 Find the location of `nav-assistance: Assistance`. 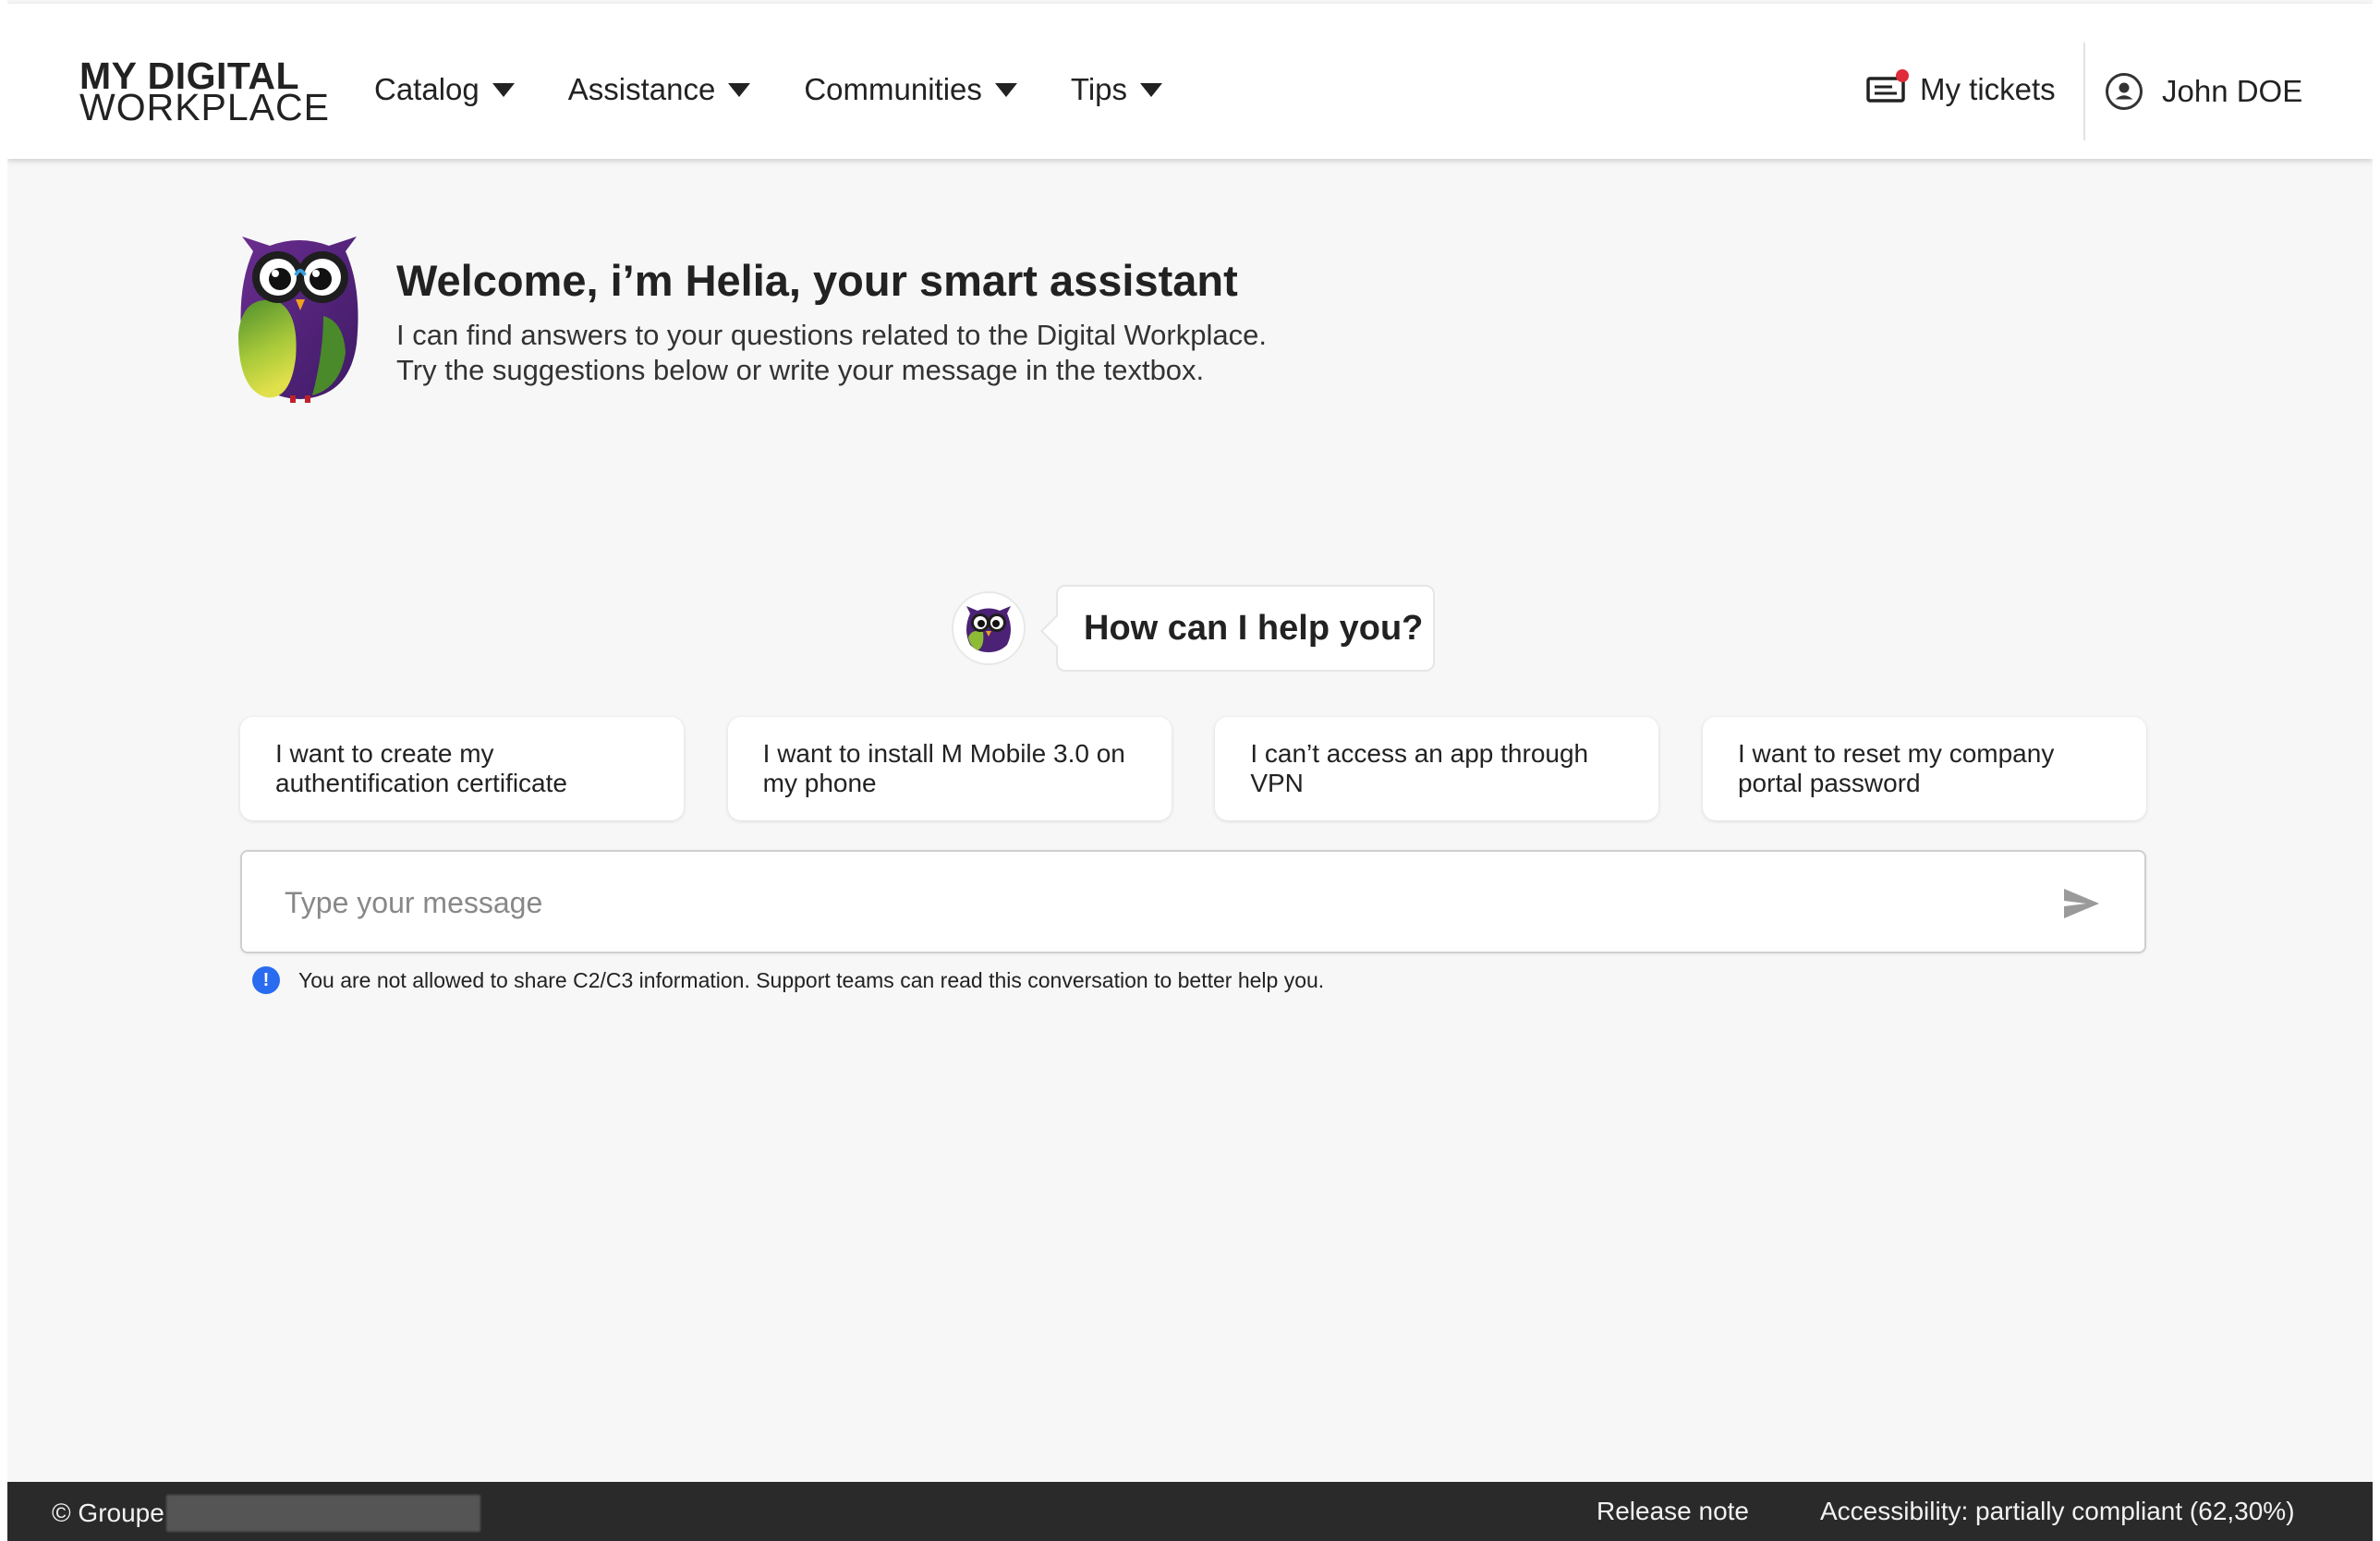

nav-assistance: Assistance is located at coordinates (659, 90).